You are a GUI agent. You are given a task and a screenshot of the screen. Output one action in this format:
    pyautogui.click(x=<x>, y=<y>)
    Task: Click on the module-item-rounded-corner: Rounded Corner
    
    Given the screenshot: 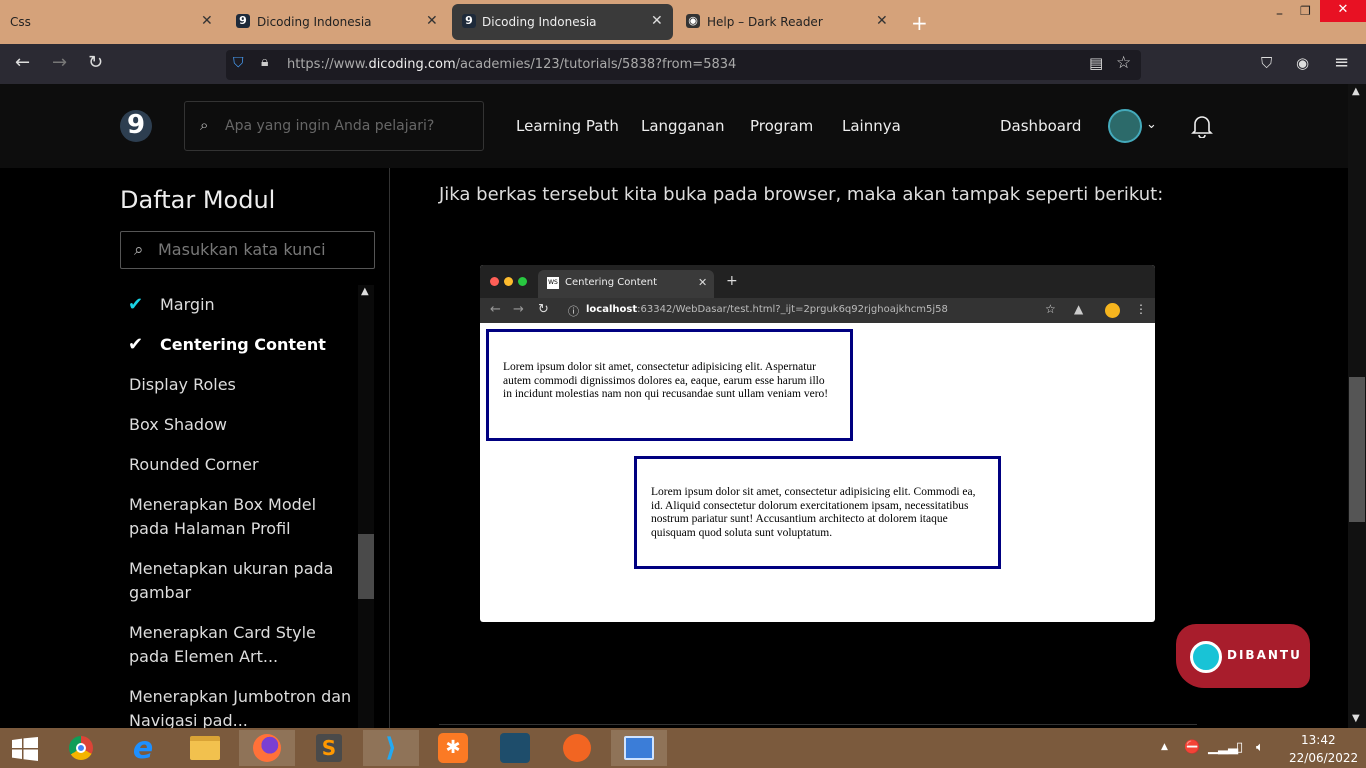 What is the action you would take?
    pyautogui.click(x=241, y=465)
    